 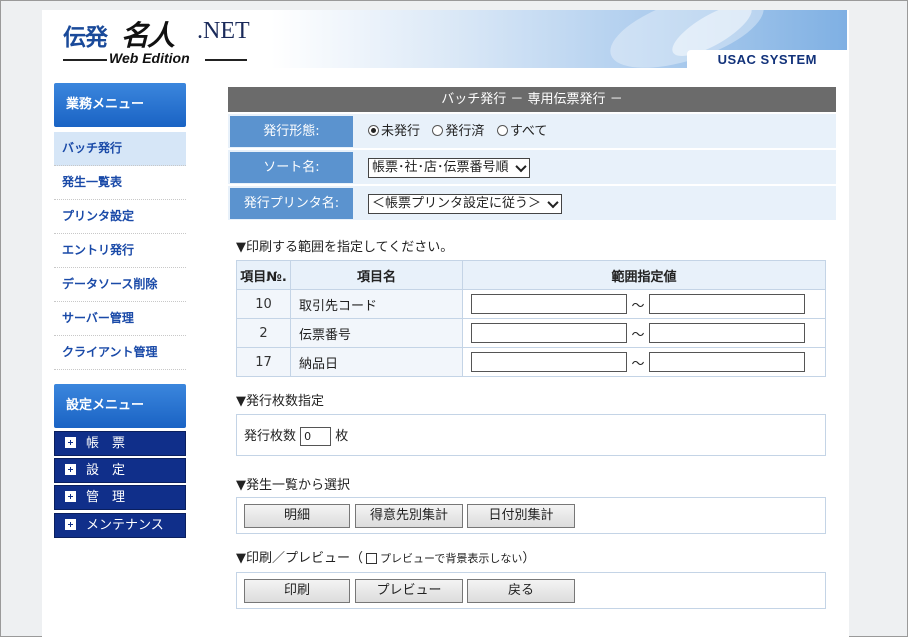 What do you see at coordinates (263, 275) in the screenshot?
I see `header-item-no: 項目№.` at bounding box center [263, 275].